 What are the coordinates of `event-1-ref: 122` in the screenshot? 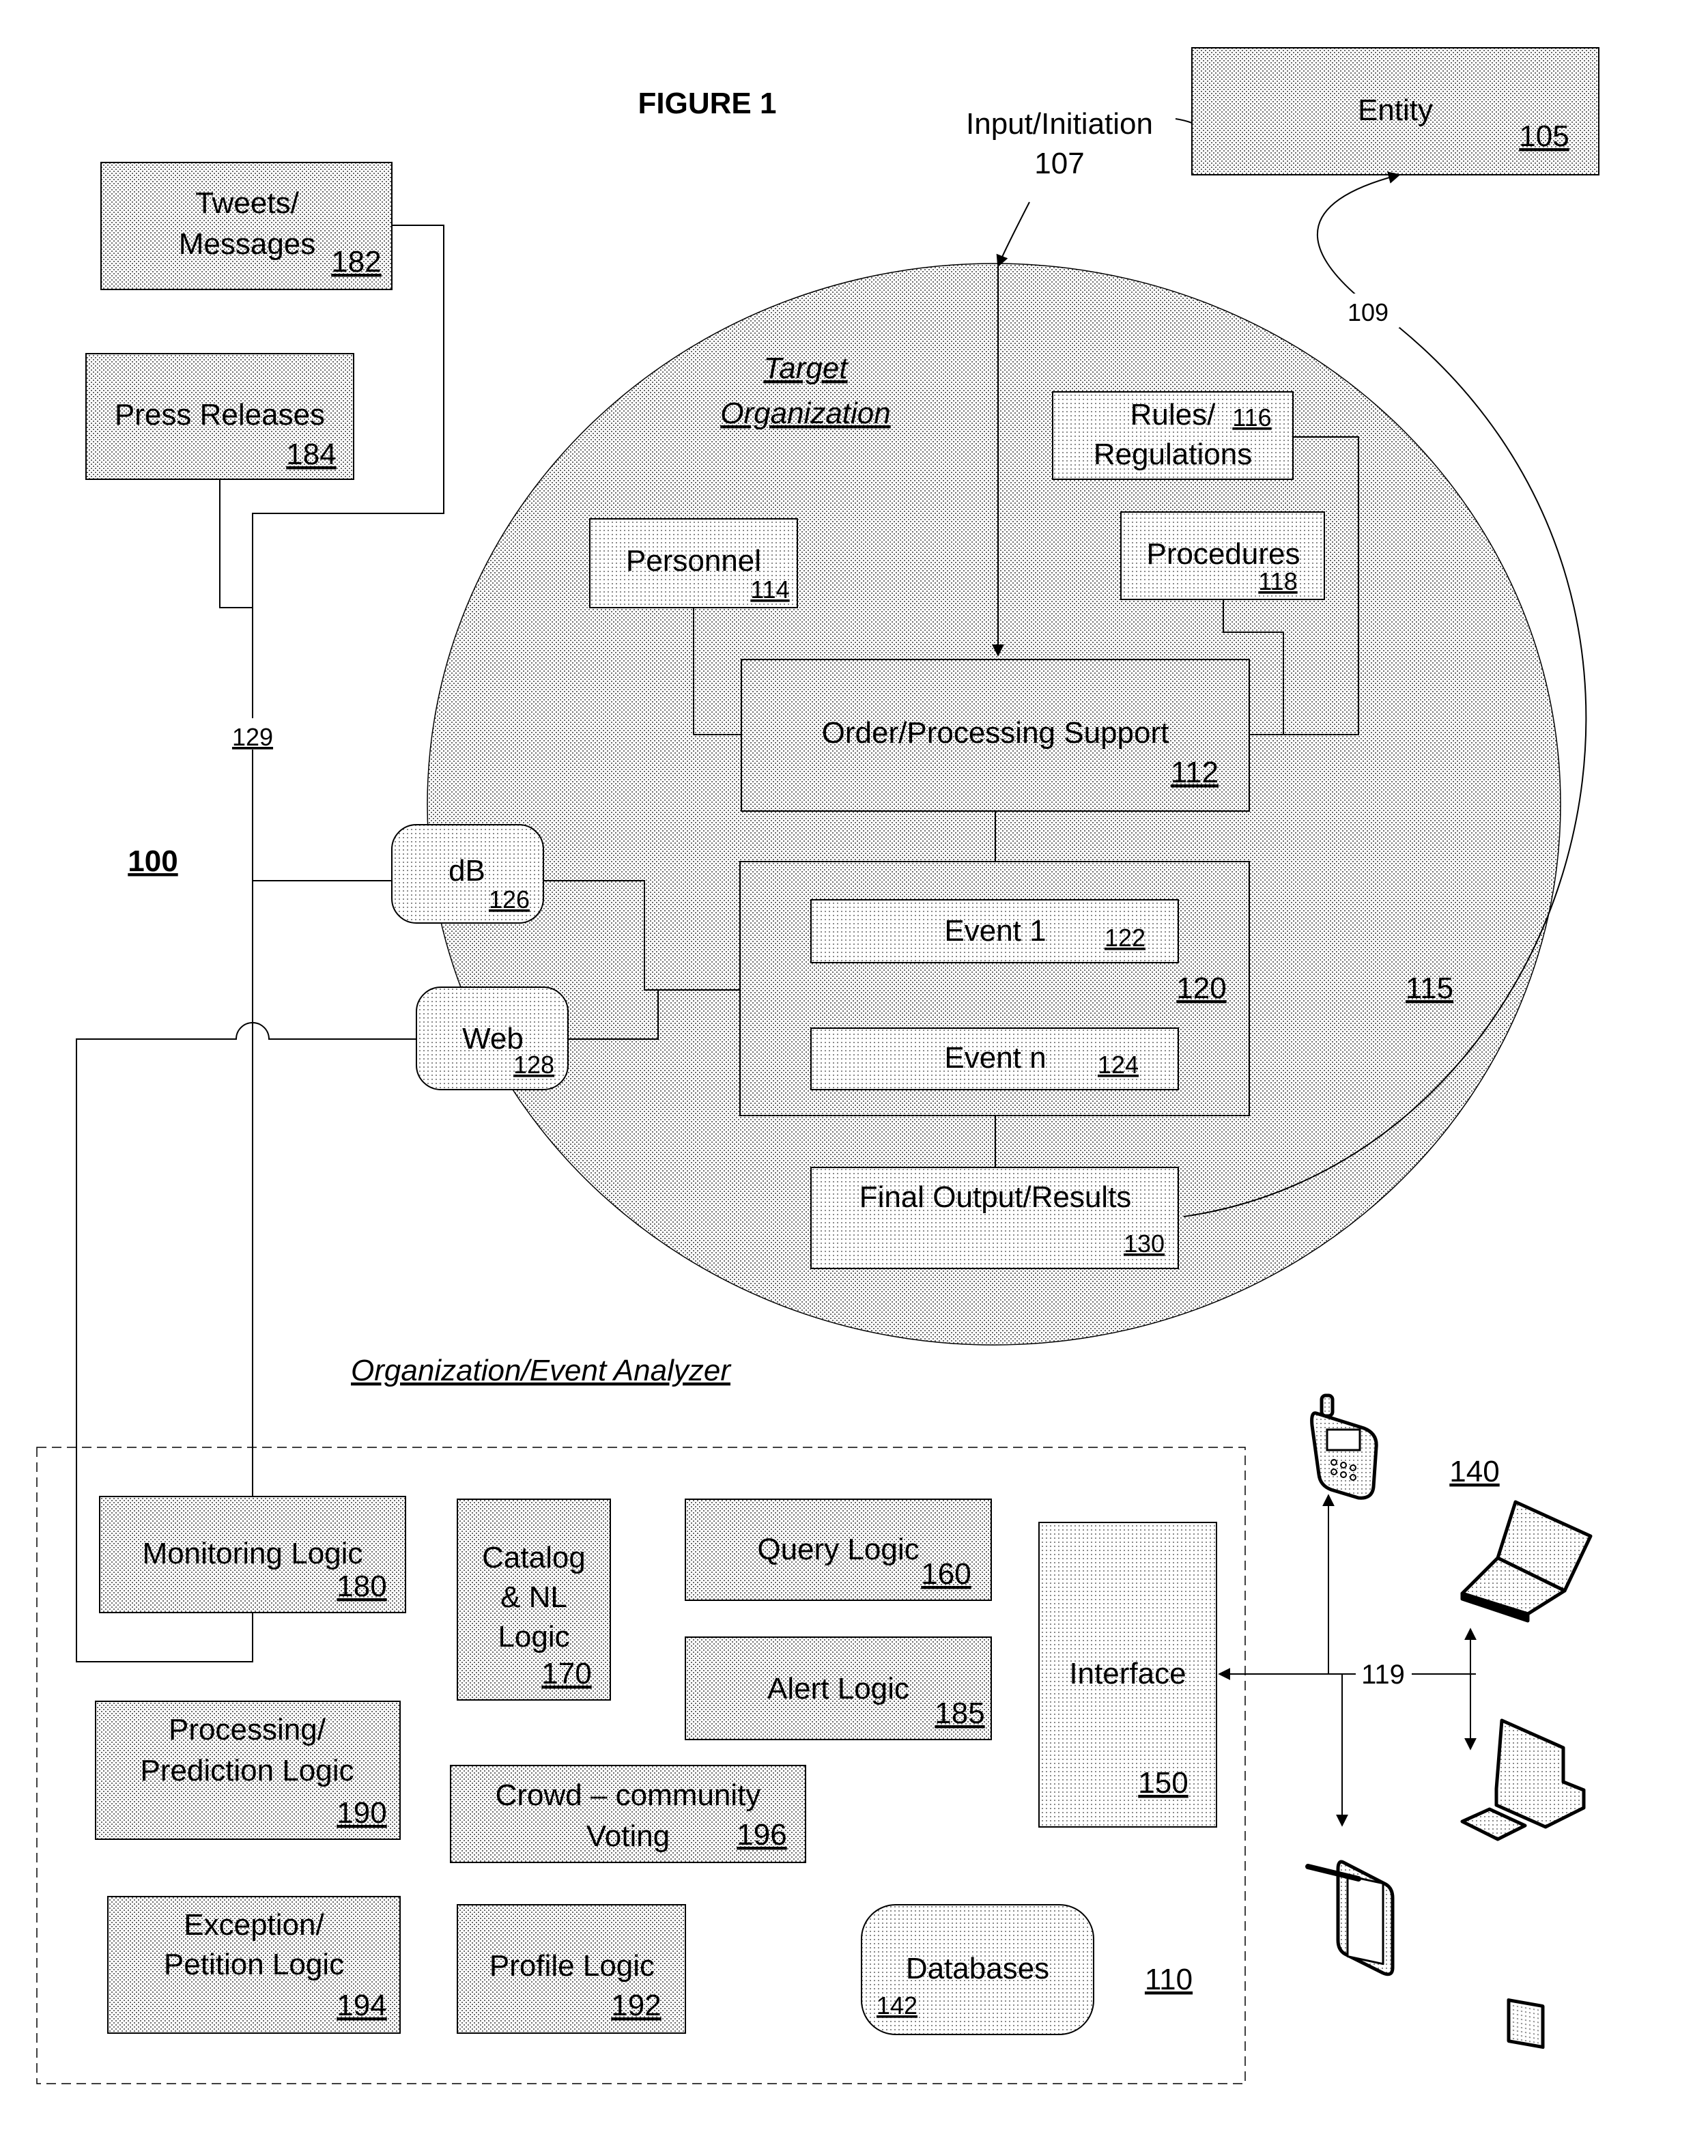 It's located at (1125, 938).